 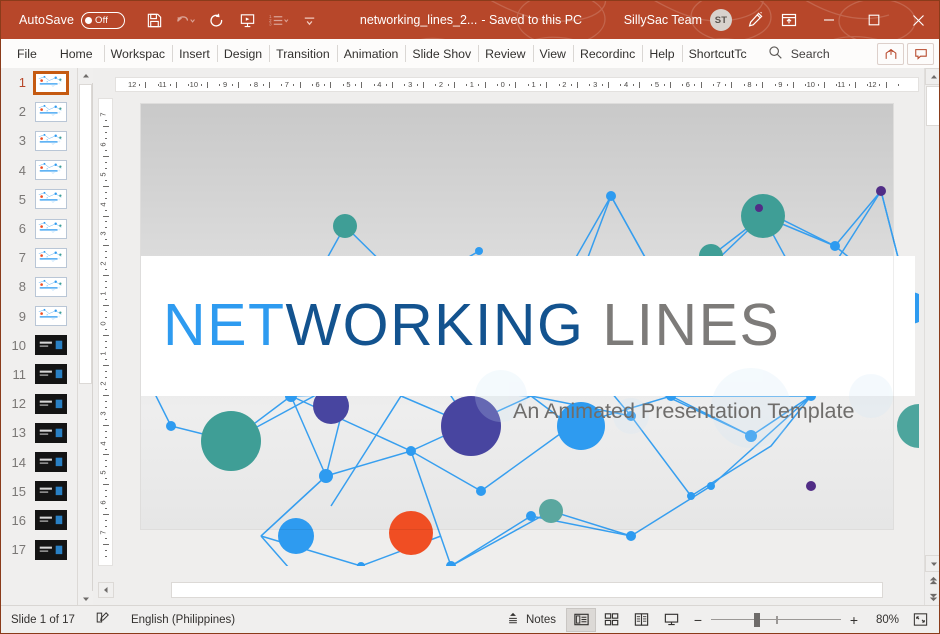 I want to click on slide-thumbnail-14: 14, so click(x=39, y=461).